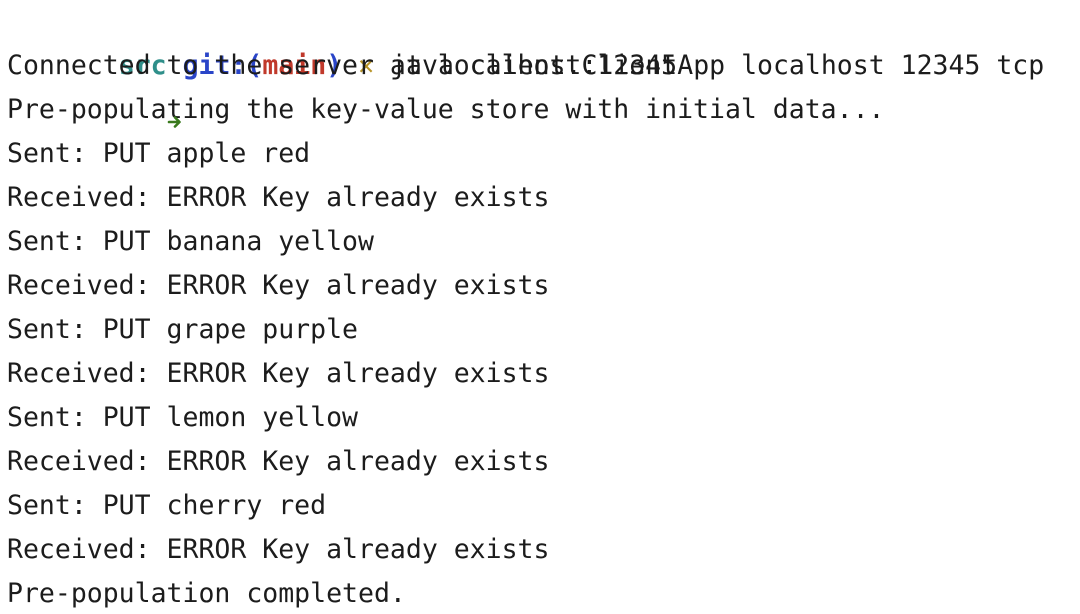 The width and height of the screenshot is (1080, 614). Describe the element at coordinates (190, 241) in the screenshot. I see `output-line: Sent: PUT banana yellow` at that location.